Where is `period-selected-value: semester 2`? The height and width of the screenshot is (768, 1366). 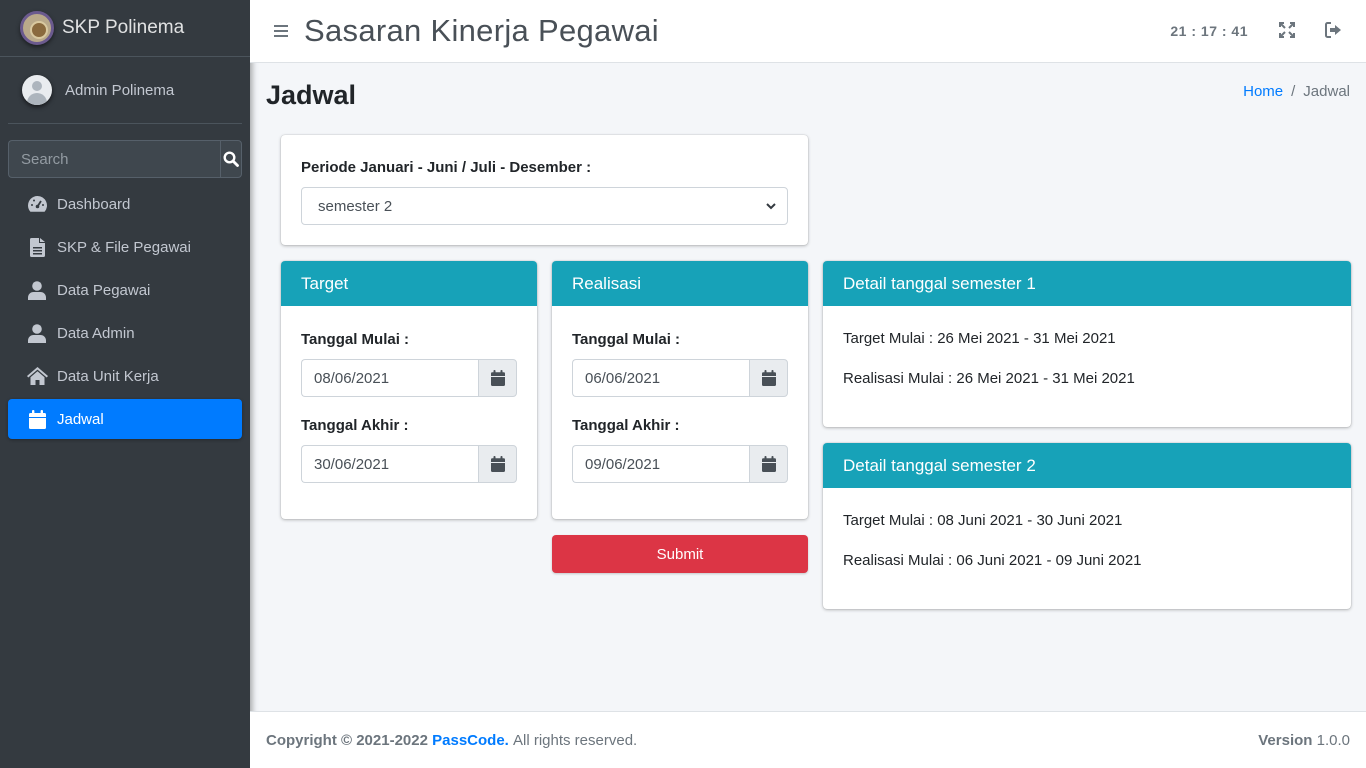
period-selected-value: semester 2 is located at coordinates (355, 206).